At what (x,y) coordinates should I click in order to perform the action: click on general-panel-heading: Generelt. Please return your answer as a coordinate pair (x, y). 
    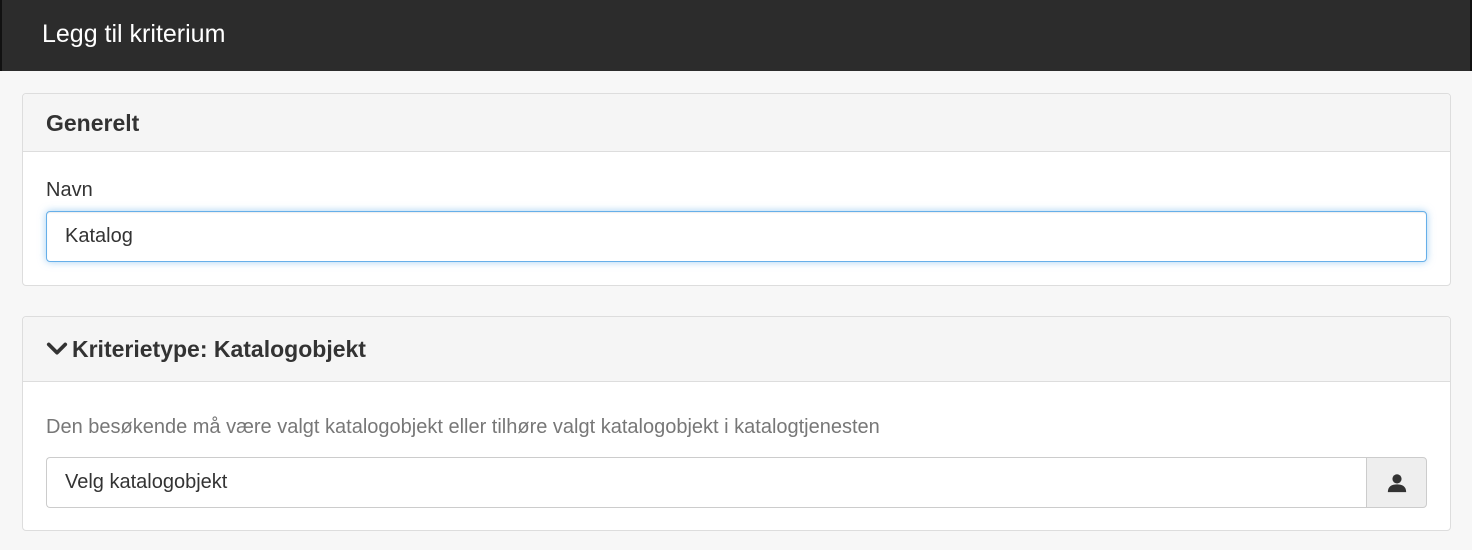
    Looking at the image, I should click on (736, 123).